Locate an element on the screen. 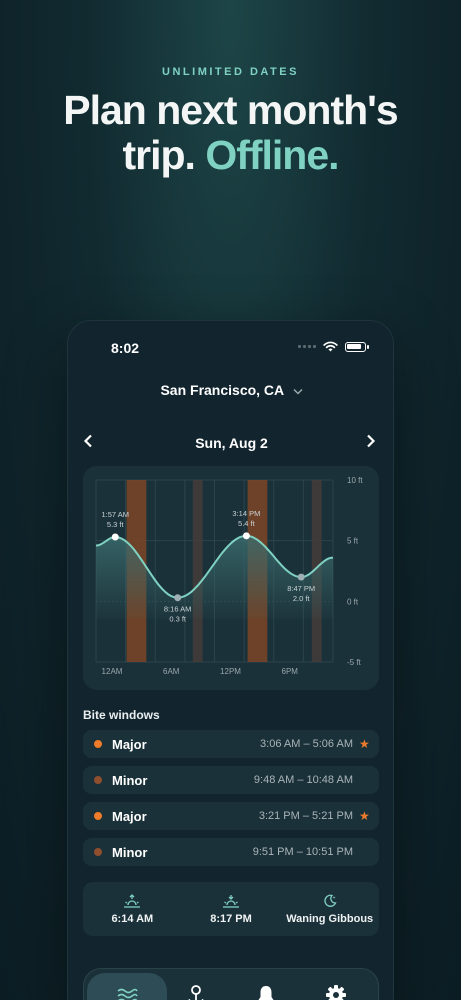  tab-bar is located at coordinates (231, 984).